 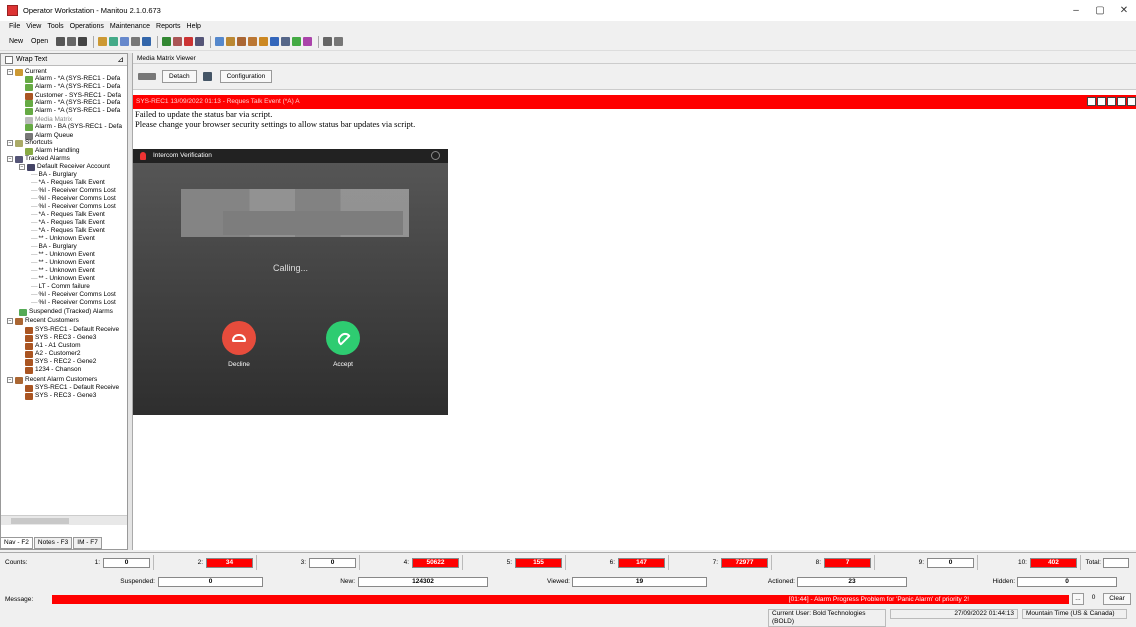 What do you see at coordinates (435, 563) in the screenshot?
I see `count-slot-value: 50622` at bounding box center [435, 563].